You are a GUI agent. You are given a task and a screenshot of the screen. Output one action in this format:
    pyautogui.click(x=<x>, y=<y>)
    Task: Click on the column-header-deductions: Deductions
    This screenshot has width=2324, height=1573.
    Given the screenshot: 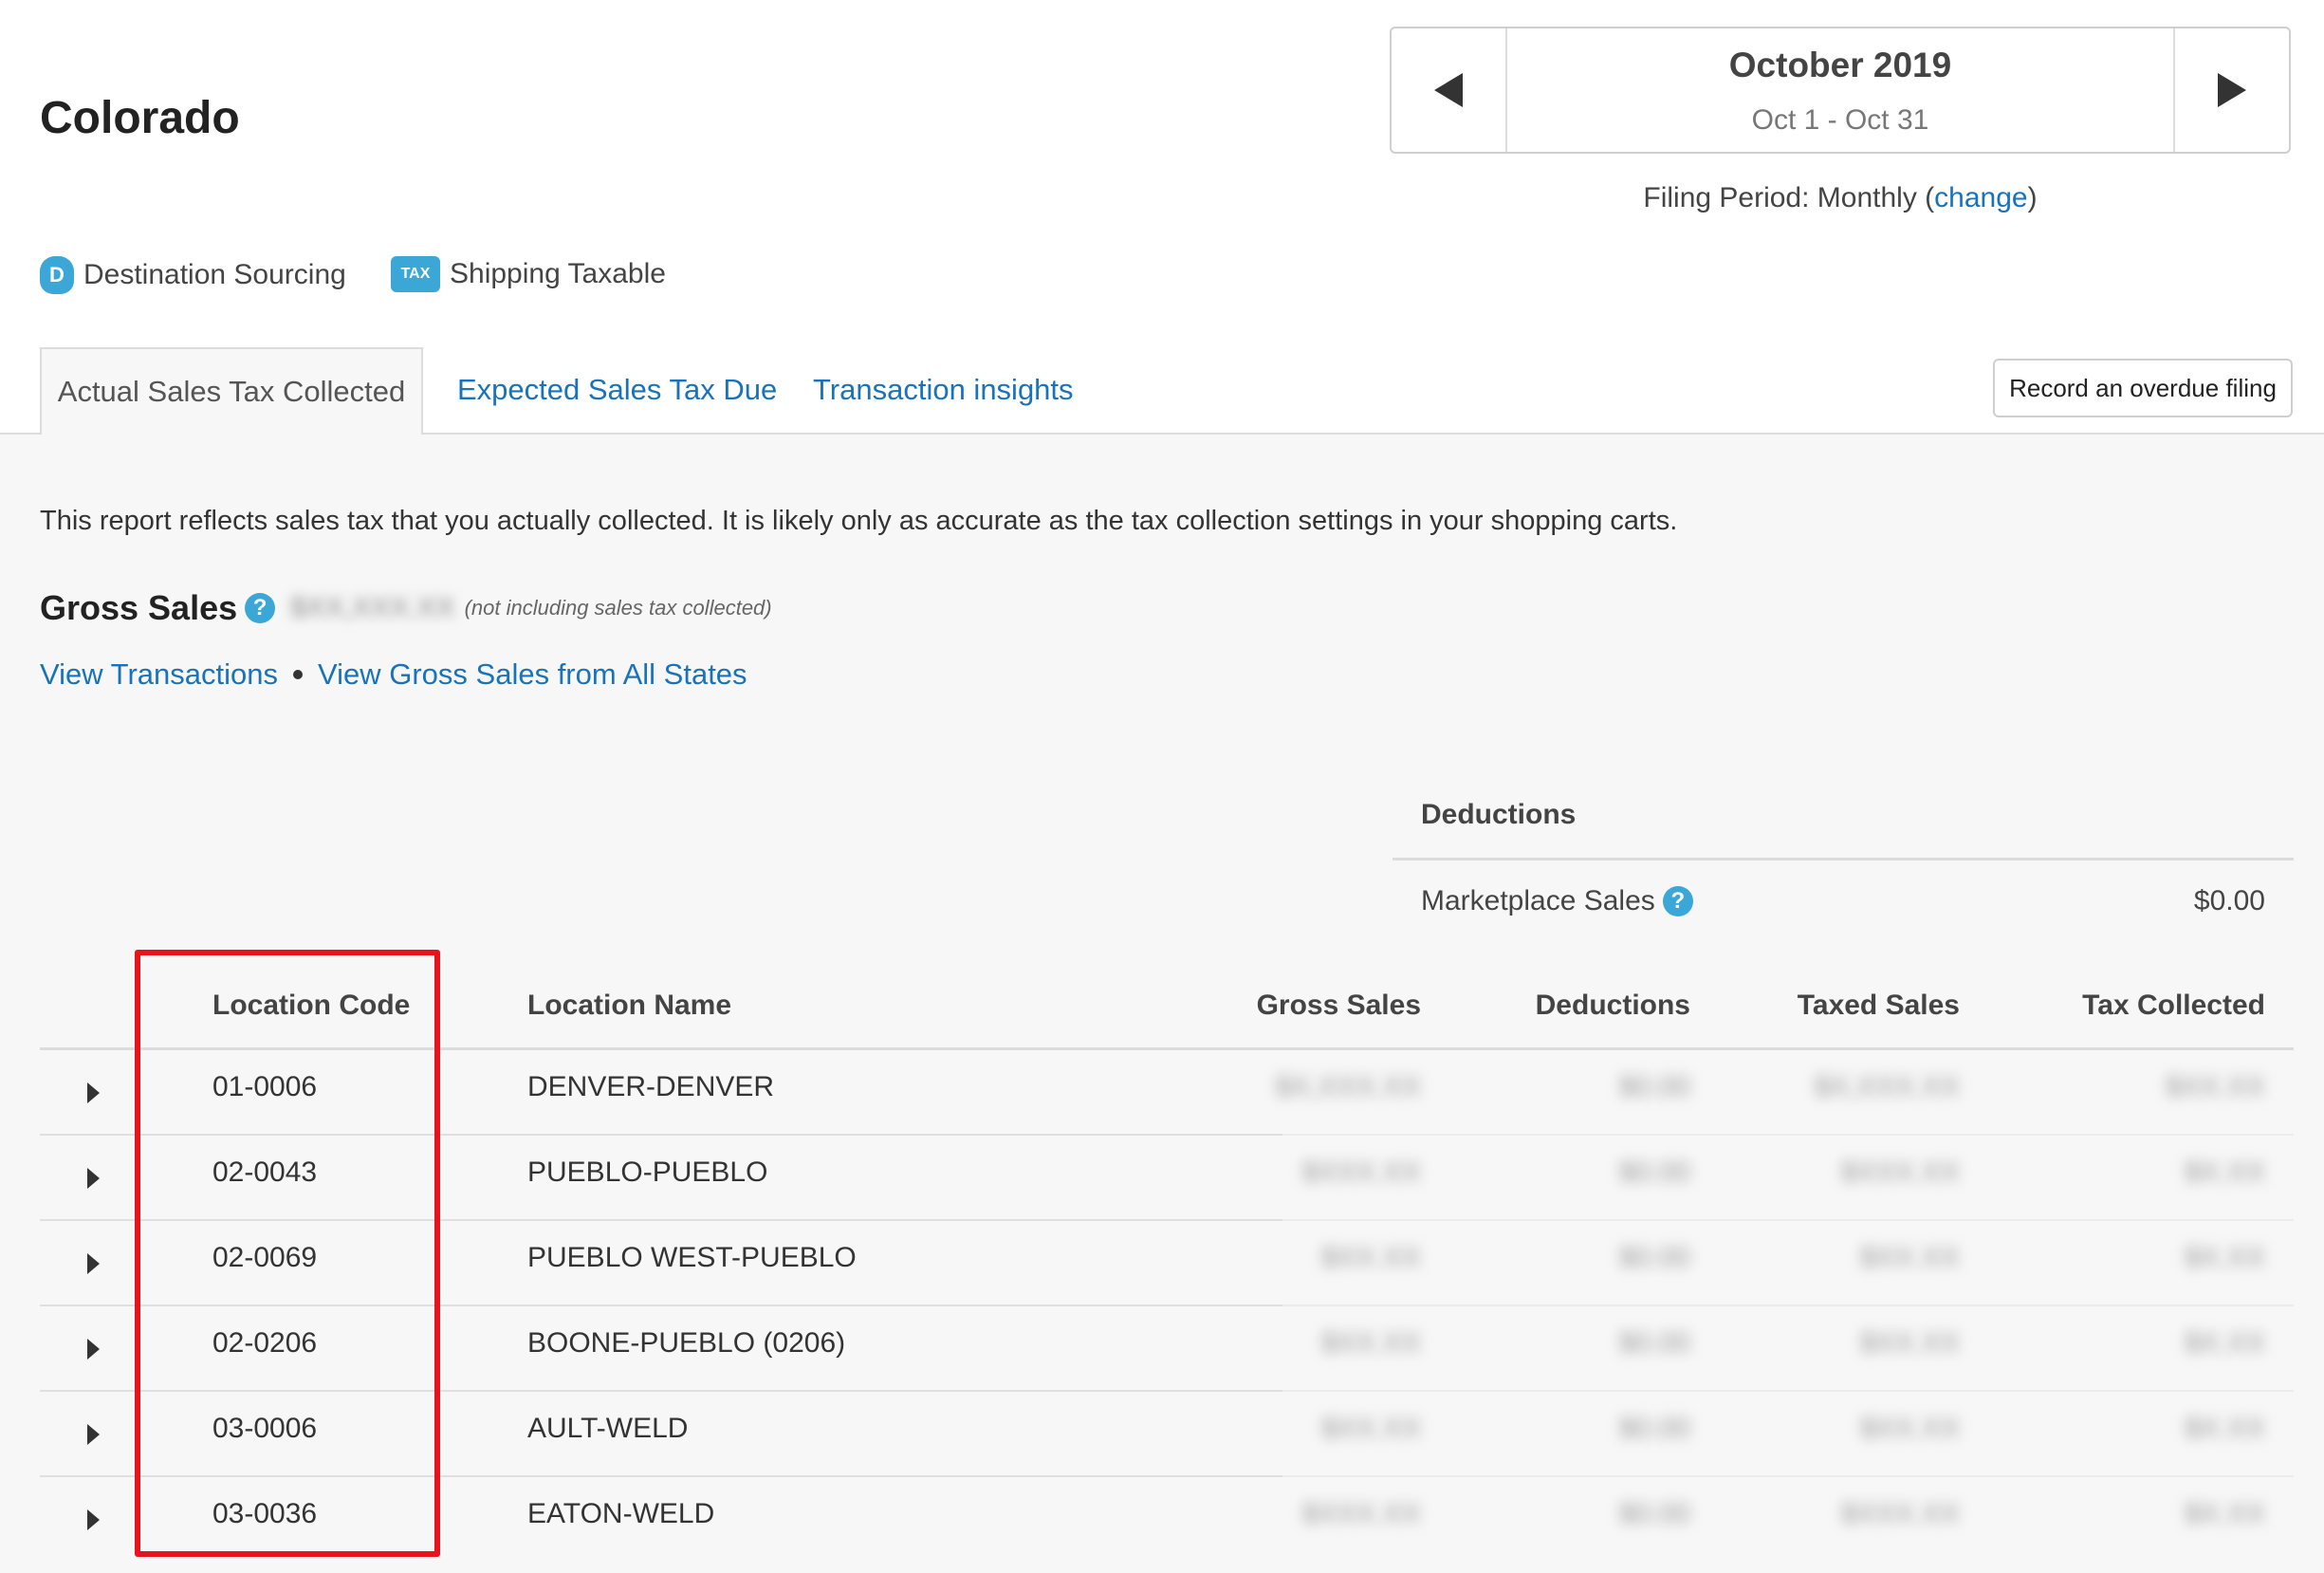 What is the action you would take?
    pyautogui.click(x=1613, y=1005)
    